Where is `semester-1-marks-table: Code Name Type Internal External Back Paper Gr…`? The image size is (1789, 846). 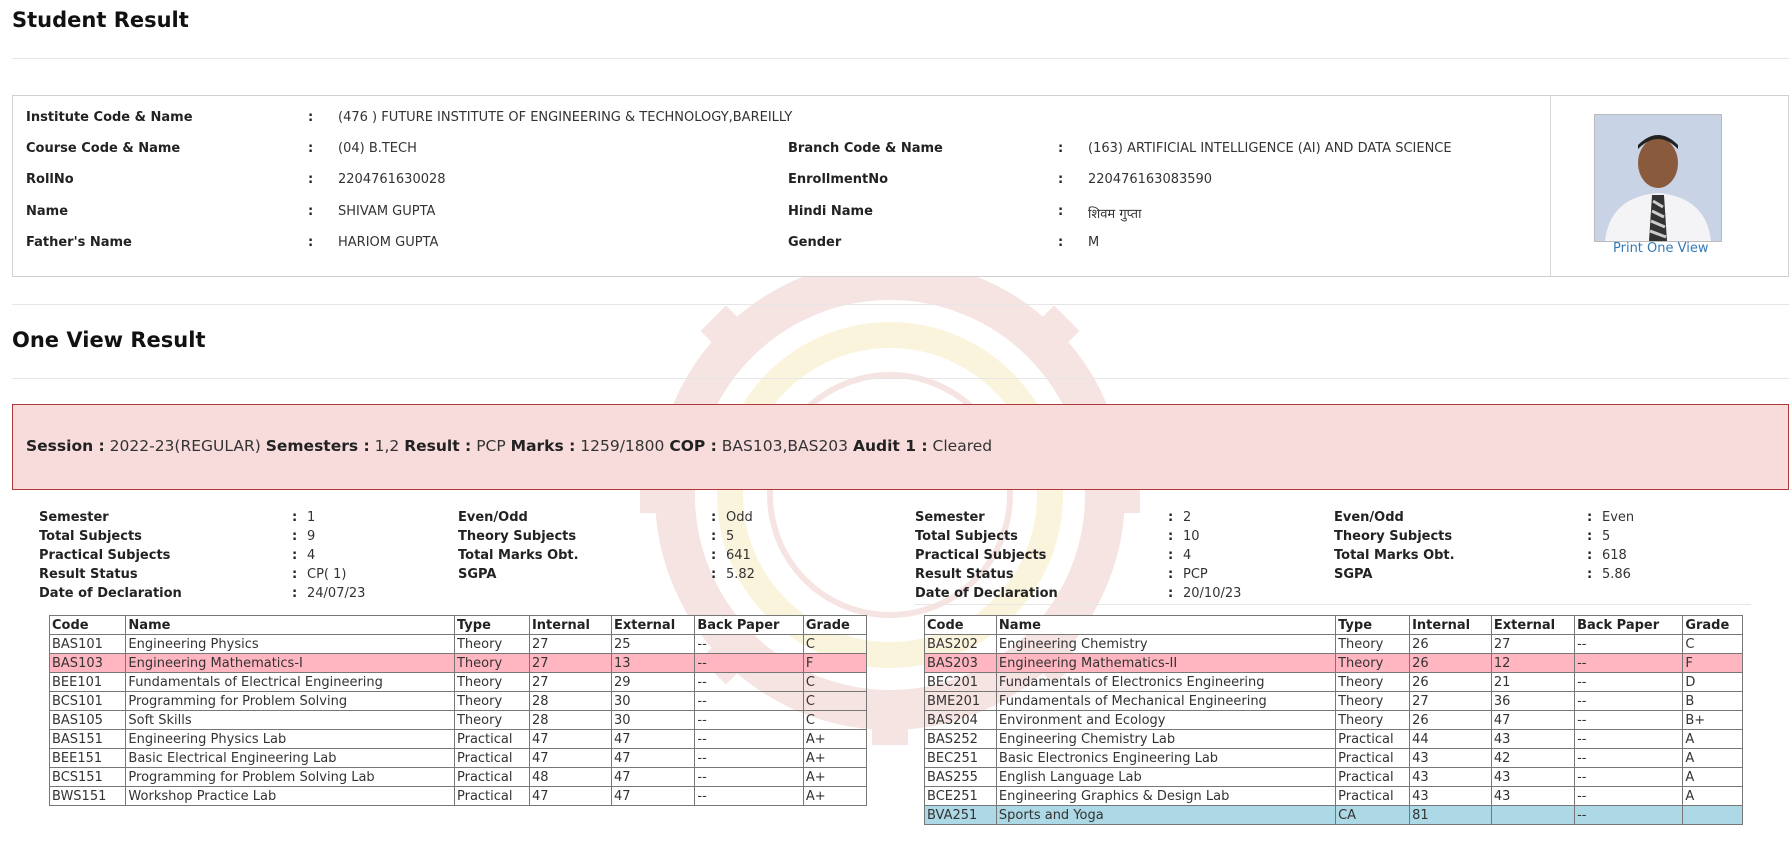 semester-1-marks-table: Code Name Type Internal External Back Paper Gr… is located at coordinates (458, 710).